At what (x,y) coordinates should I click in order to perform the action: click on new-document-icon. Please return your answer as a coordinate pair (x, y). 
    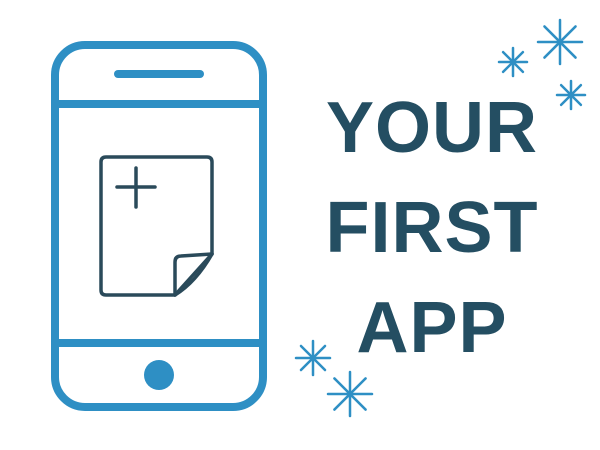
    Looking at the image, I should click on (156, 226).